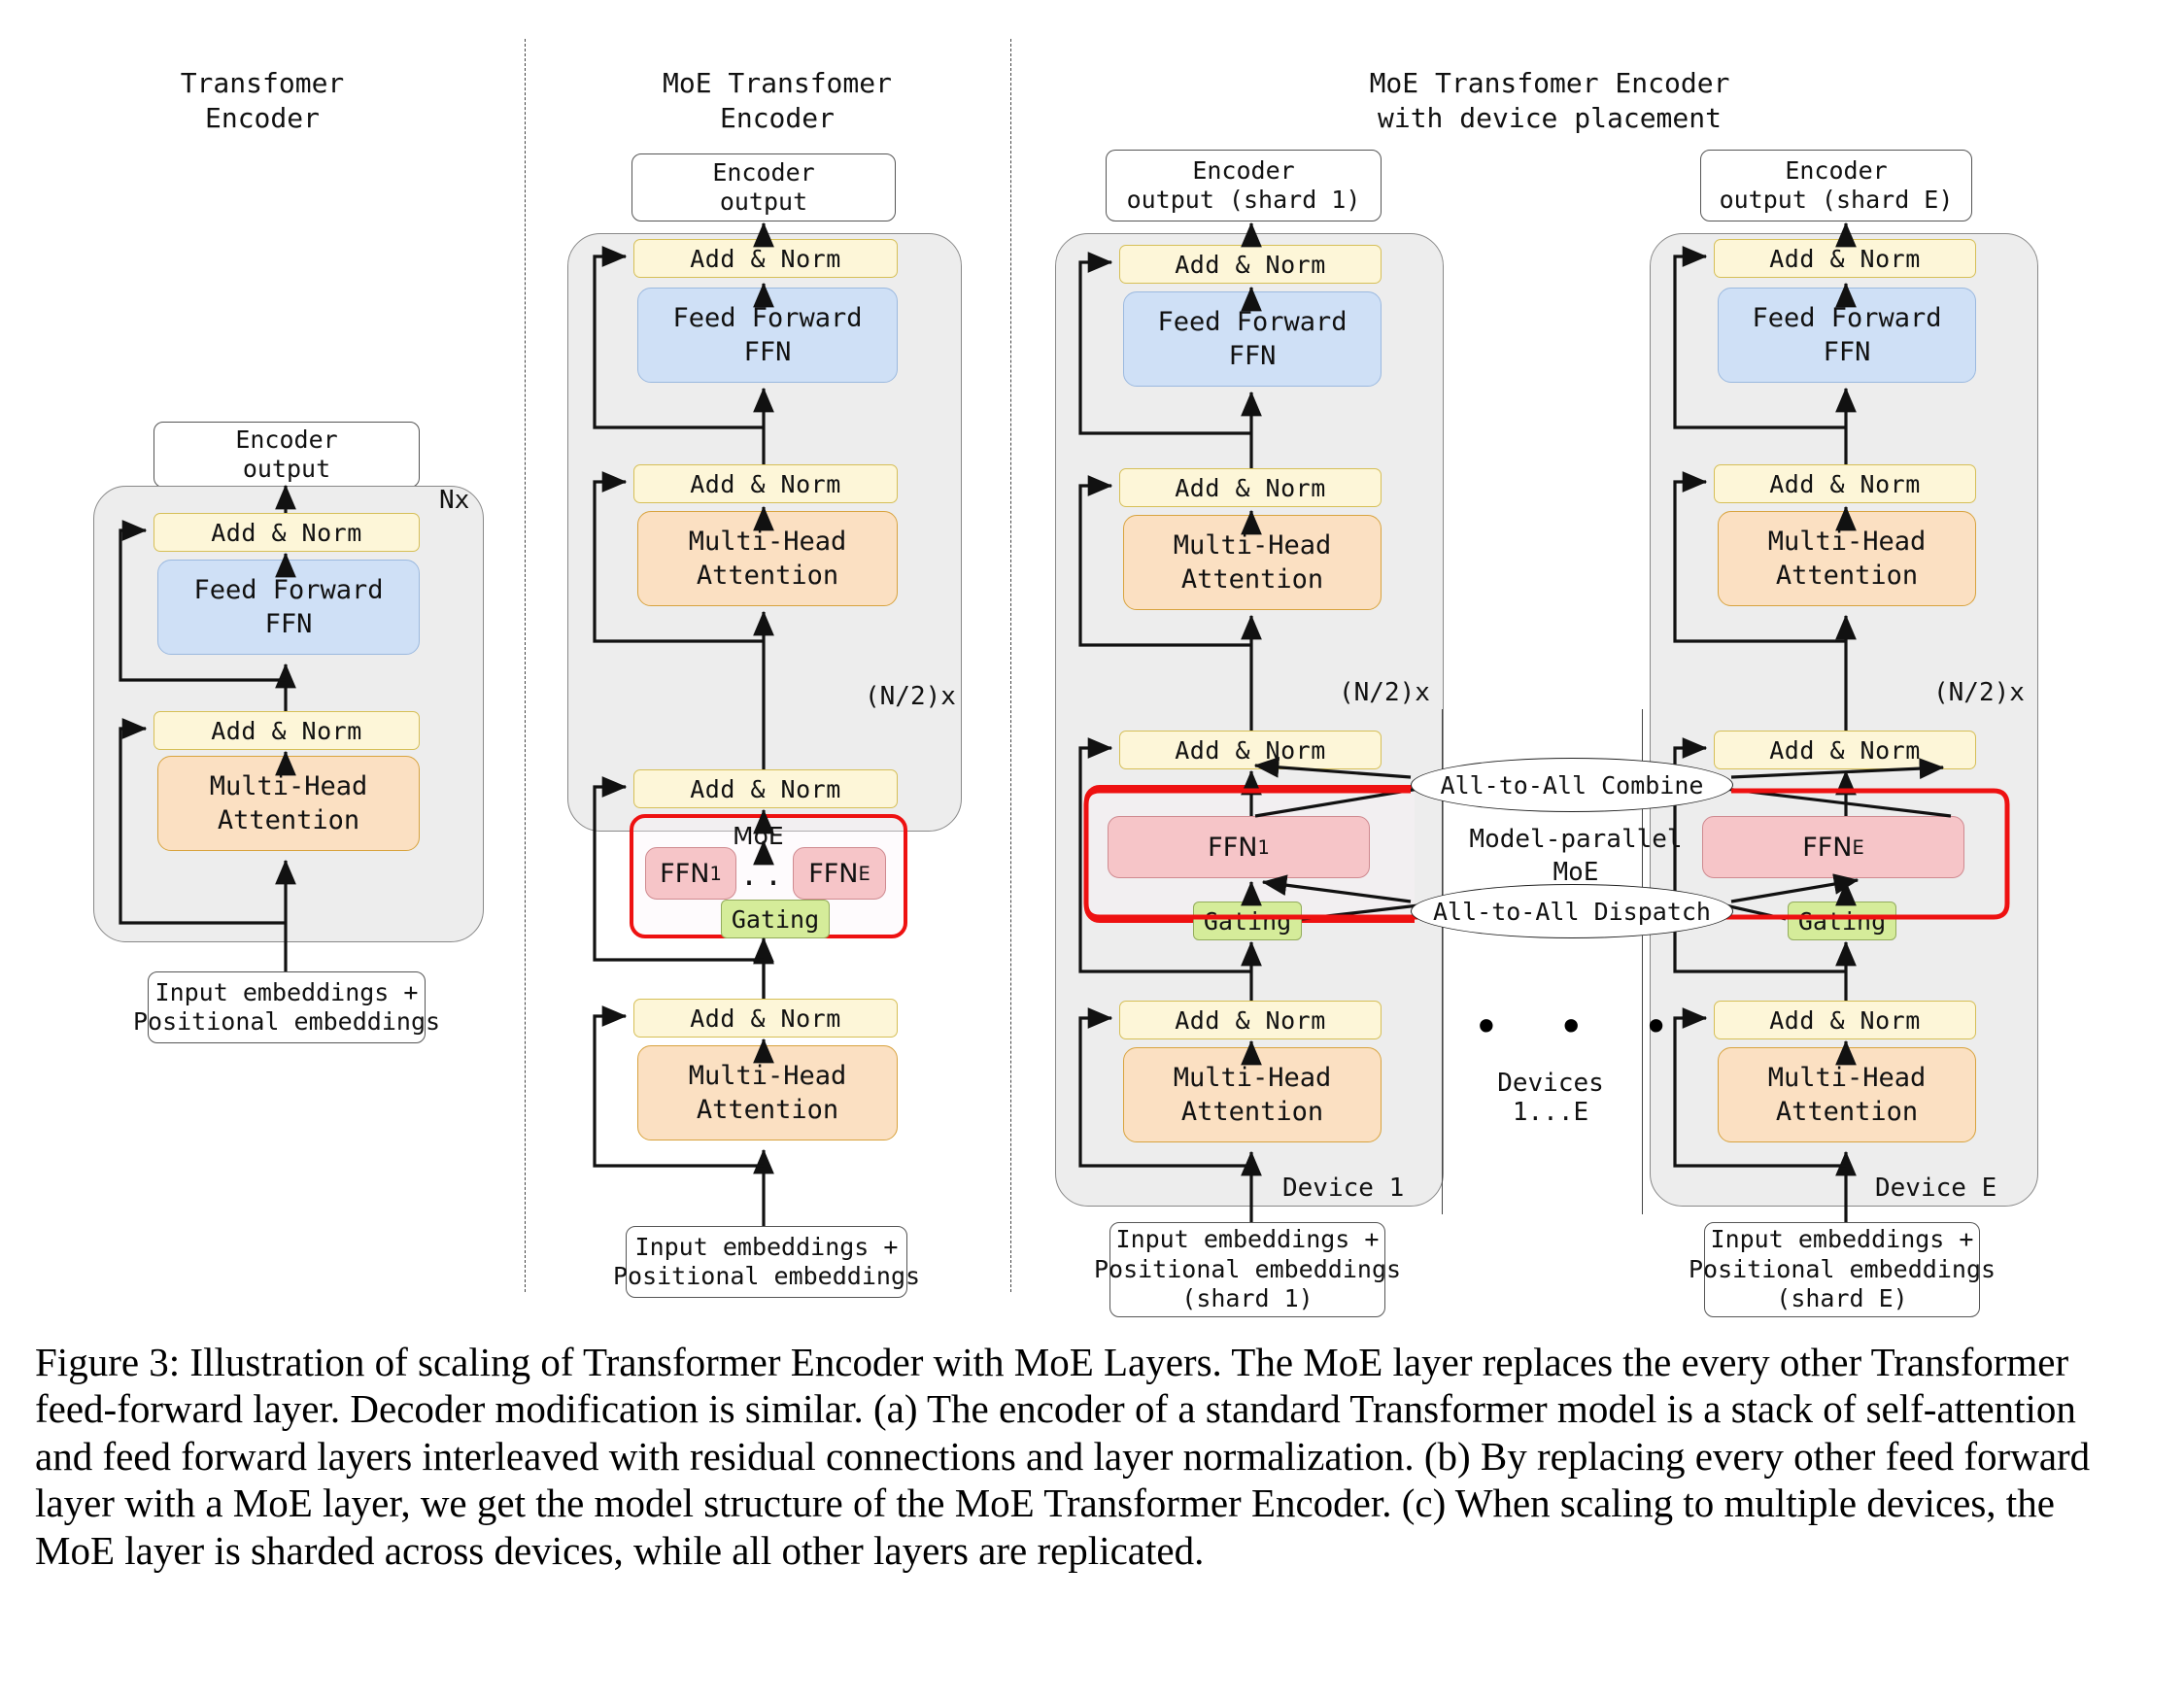  Describe the element at coordinates (1936, 1188) in the screenshot. I see `cE-device-label: Device E` at that location.